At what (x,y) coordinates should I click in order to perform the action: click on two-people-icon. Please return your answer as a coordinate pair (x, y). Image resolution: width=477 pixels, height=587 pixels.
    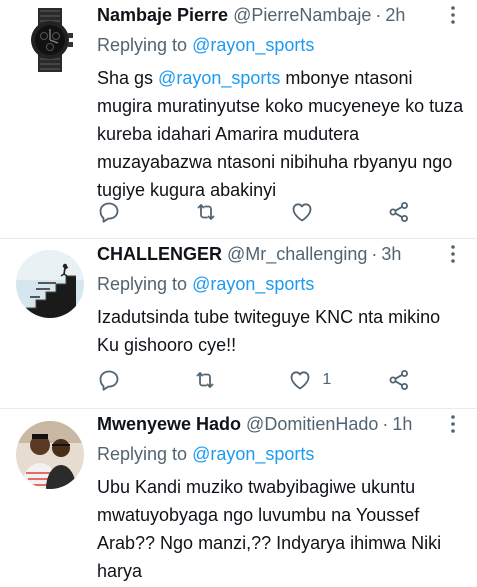
    Looking at the image, I should click on (50, 455).